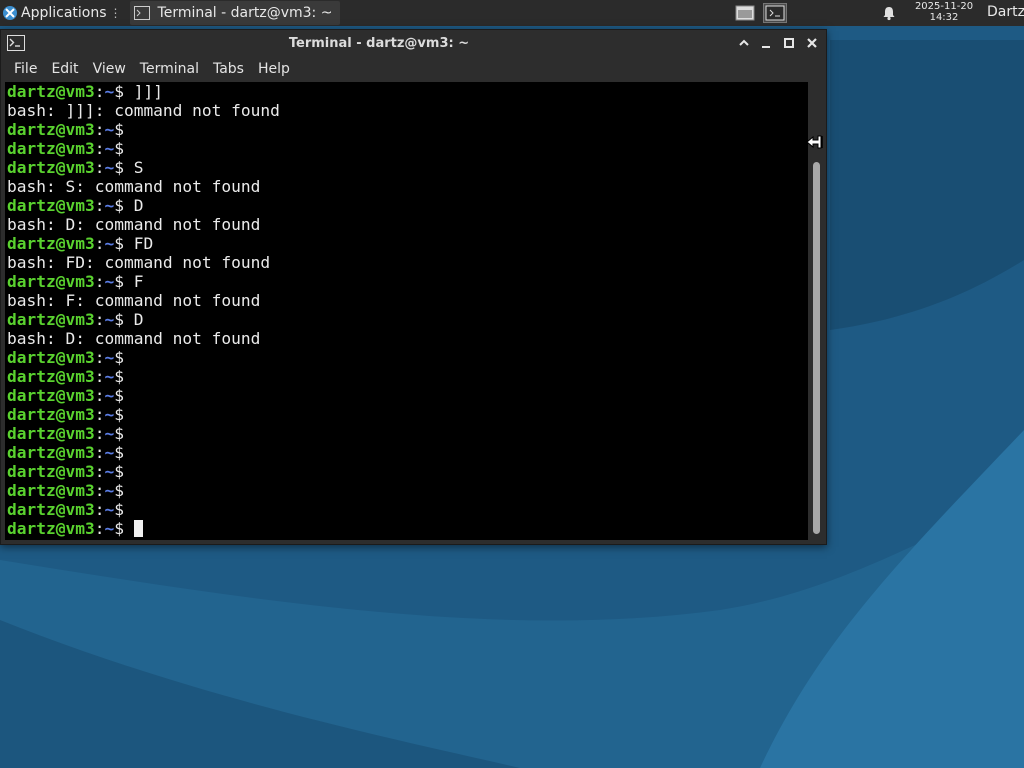 Image resolution: width=1024 pixels, height=768 pixels. What do you see at coordinates (407, 262) in the screenshot?
I see `terminal-output-line: bash: FD: command not found` at bounding box center [407, 262].